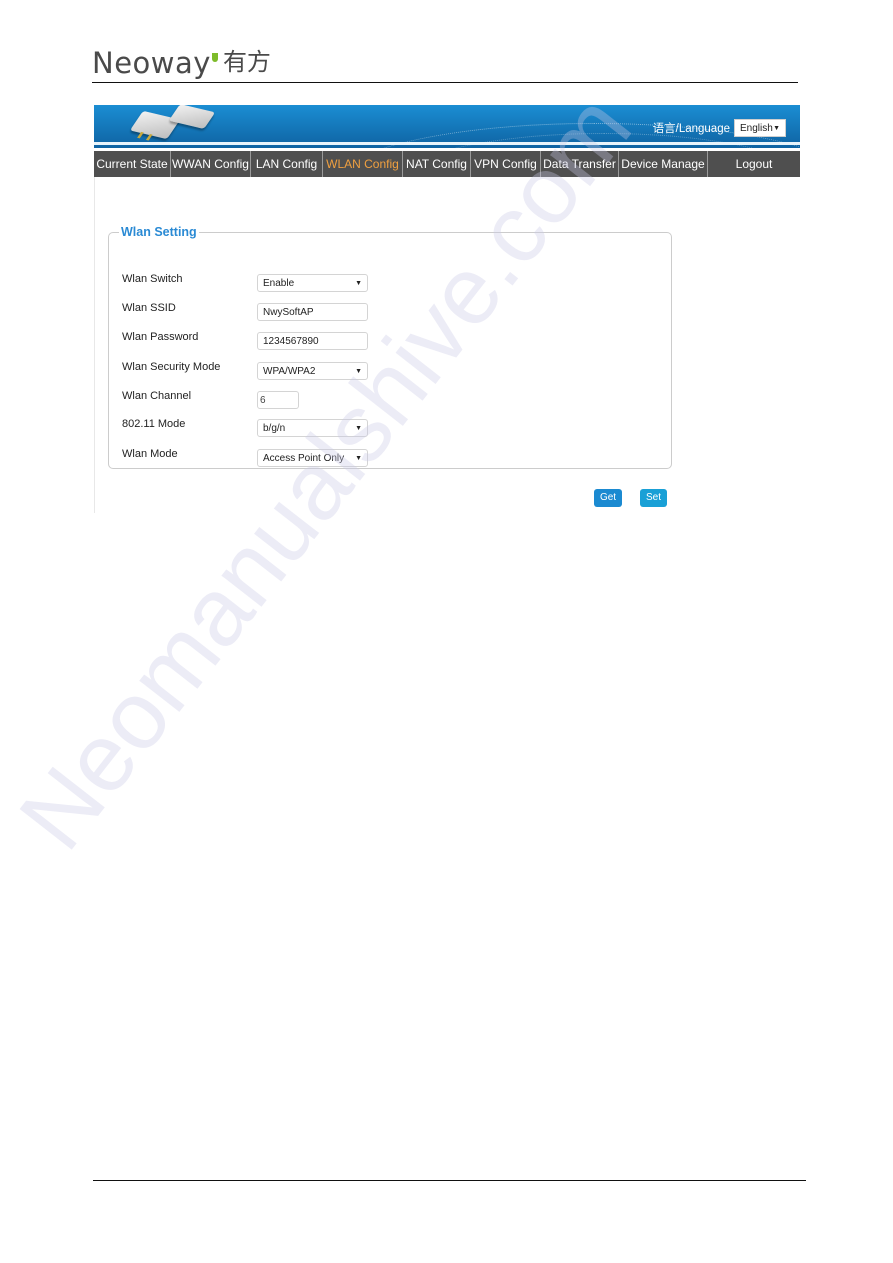 This screenshot has width=893, height=1263. What do you see at coordinates (756, 128) in the screenshot?
I see `language-selected-value: English` at bounding box center [756, 128].